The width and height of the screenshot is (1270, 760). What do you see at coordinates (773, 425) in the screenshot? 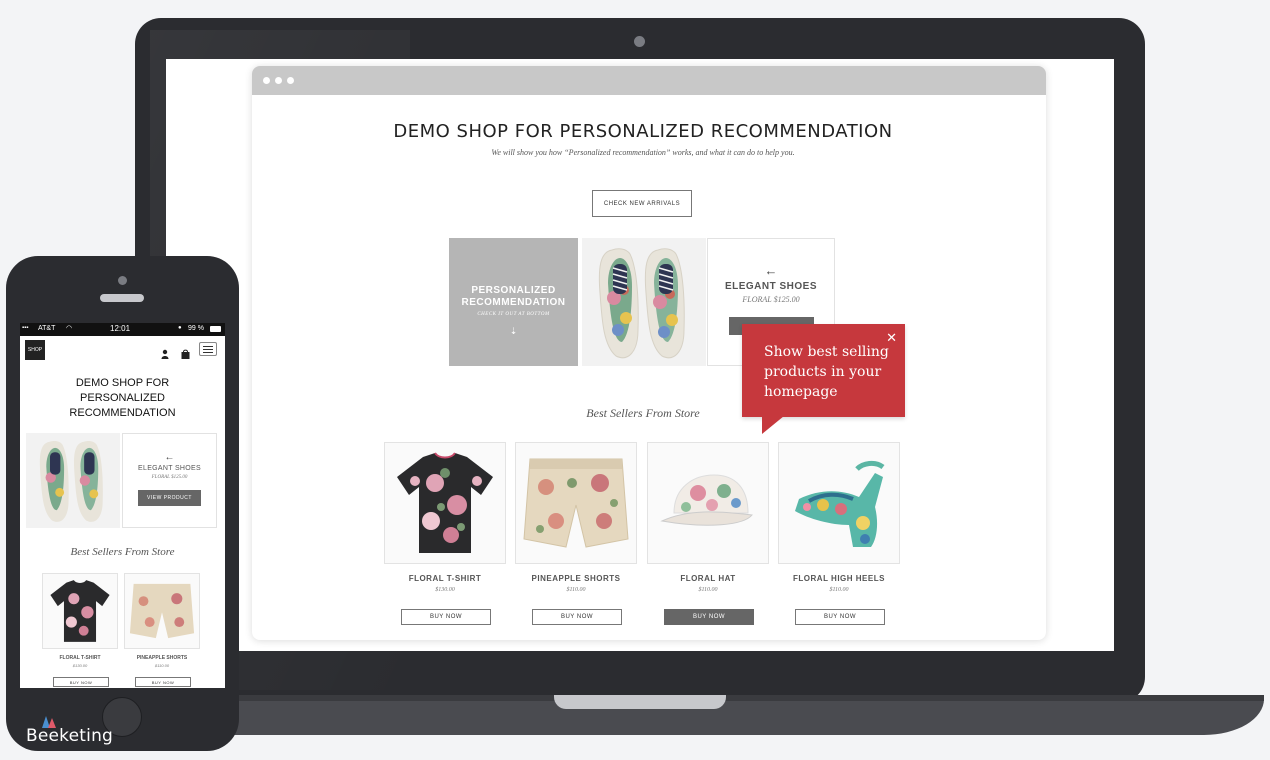
I see `tooltip-pointer` at bounding box center [773, 425].